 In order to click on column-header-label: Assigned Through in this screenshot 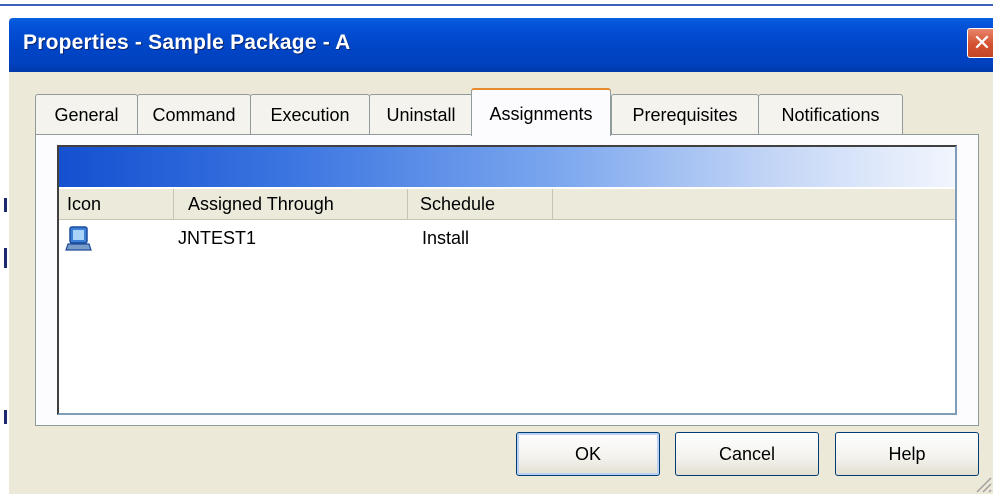, I will do `click(261, 204)`.